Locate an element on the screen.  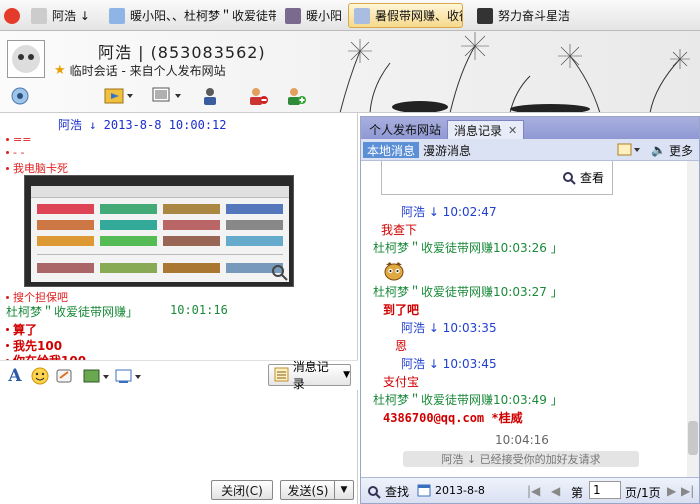
find-label: 查找 is located at coordinates (397, 492).